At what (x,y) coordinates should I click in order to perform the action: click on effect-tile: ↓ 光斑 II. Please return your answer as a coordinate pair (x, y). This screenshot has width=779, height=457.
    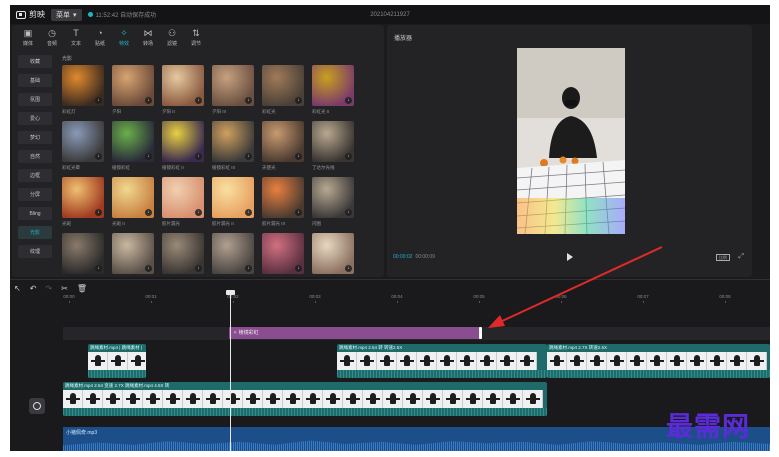
    Looking at the image, I should click on (134, 205).